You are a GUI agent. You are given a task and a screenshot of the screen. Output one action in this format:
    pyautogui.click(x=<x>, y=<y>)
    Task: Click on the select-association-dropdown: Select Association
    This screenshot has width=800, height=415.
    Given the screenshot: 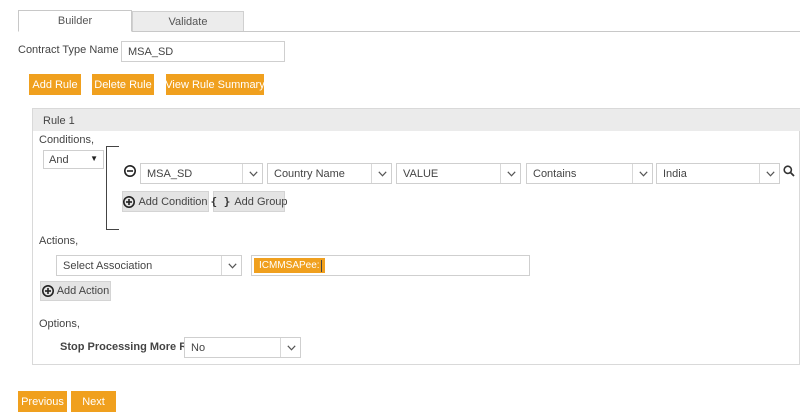 What is the action you would take?
    pyautogui.click(x=149, y=265)
    